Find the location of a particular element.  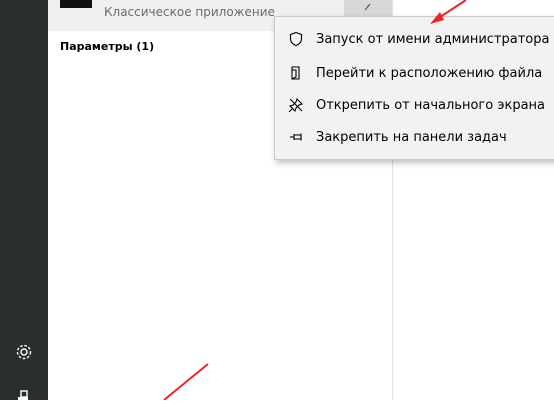

menu-item-label: Открепить от начального экрана is located at coordinates (431, 105).